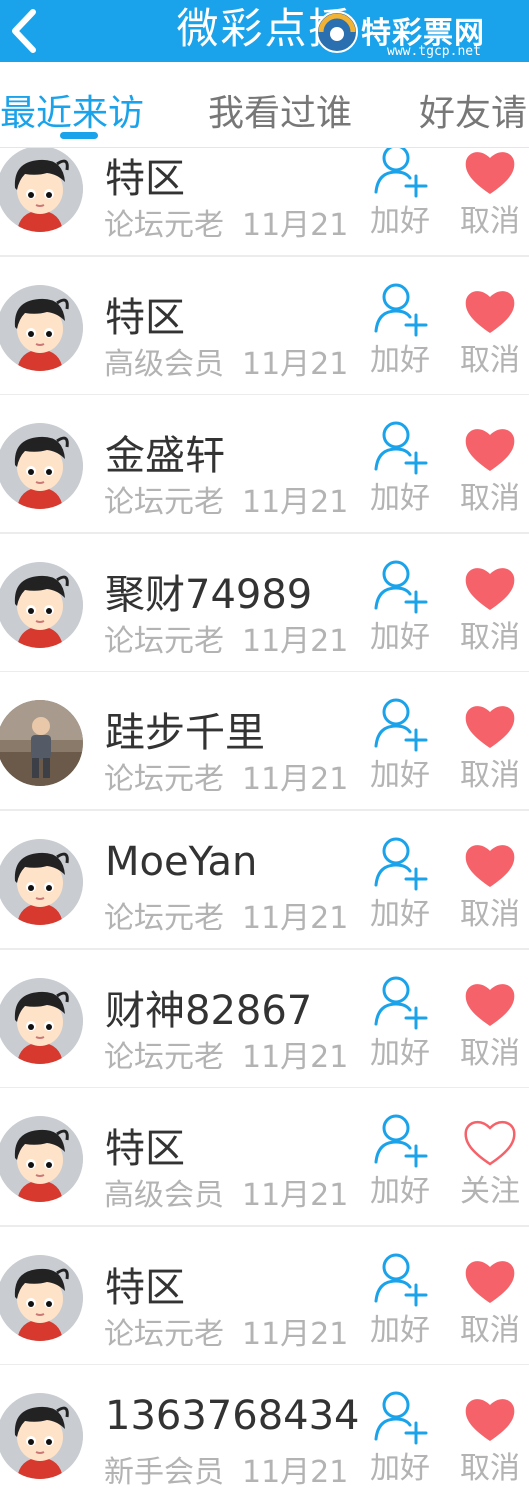 The width and height of the screenshot is (529, 1500). Describe the element at coordinates (264, 326) in the screenshot. I see `list-item: 特区 高级会员 11月21 加好 取消` at that location.